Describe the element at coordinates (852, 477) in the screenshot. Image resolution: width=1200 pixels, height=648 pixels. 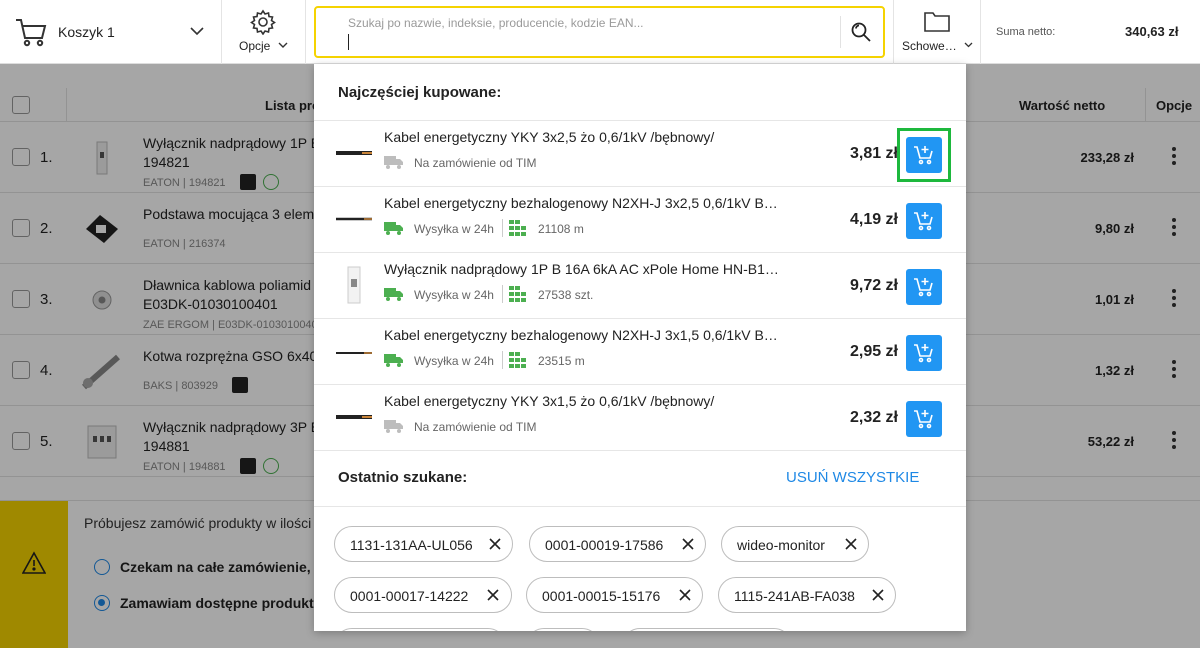
I see `clear-all-button: USUŃ WSZYSTKIE` at that location.